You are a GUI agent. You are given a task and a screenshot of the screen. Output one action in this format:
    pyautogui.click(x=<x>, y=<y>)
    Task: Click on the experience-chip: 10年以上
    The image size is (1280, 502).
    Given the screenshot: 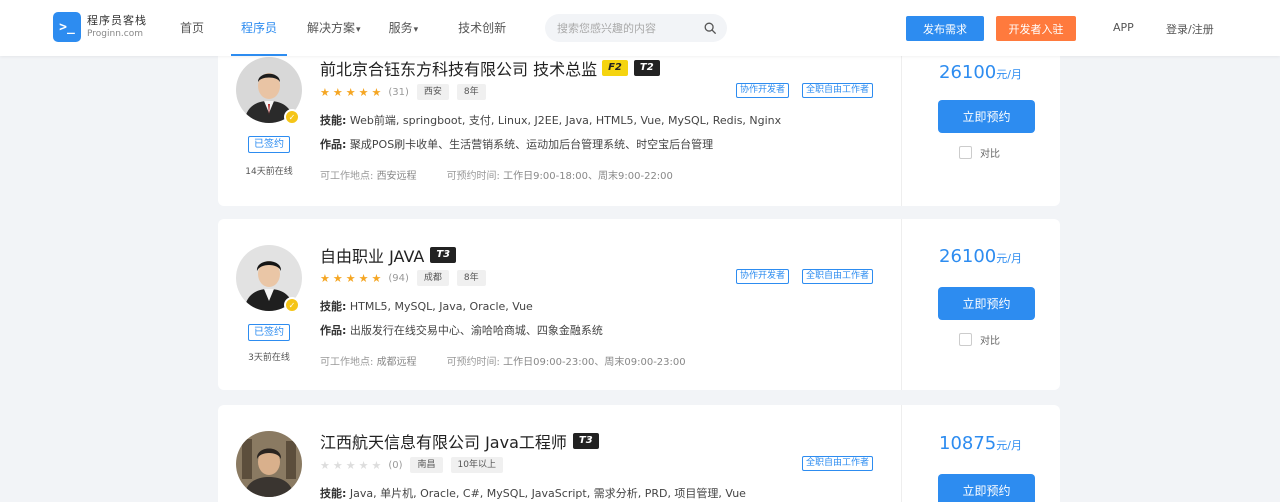 What is the action you would take?
    pyautogui.click(x=476, y=465)
    